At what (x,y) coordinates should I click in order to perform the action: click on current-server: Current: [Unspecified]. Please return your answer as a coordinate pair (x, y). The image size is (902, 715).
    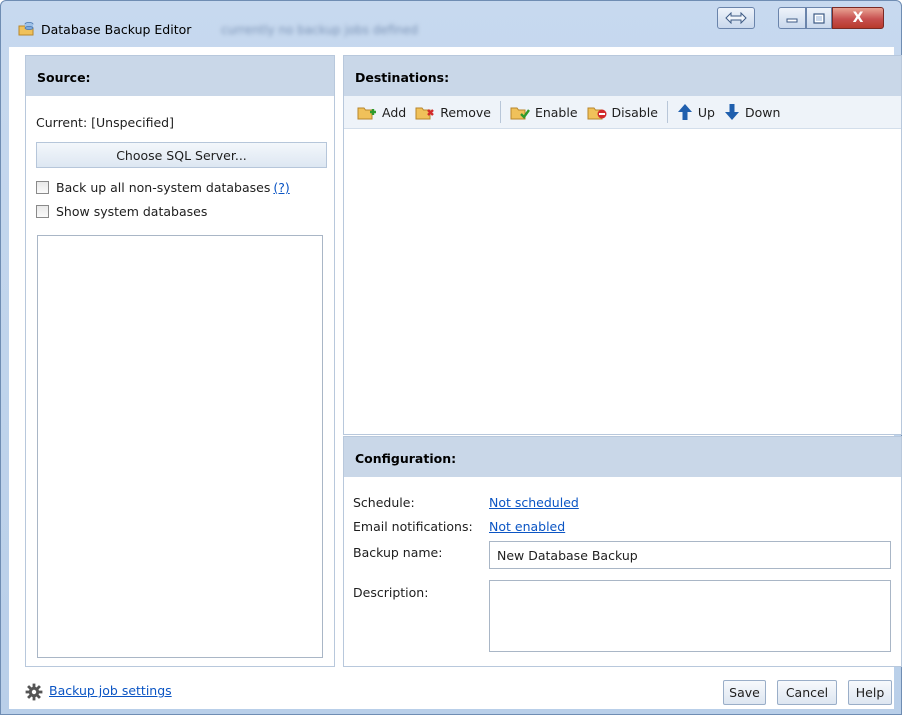
    Looking at the image, I should click on (105, 122).